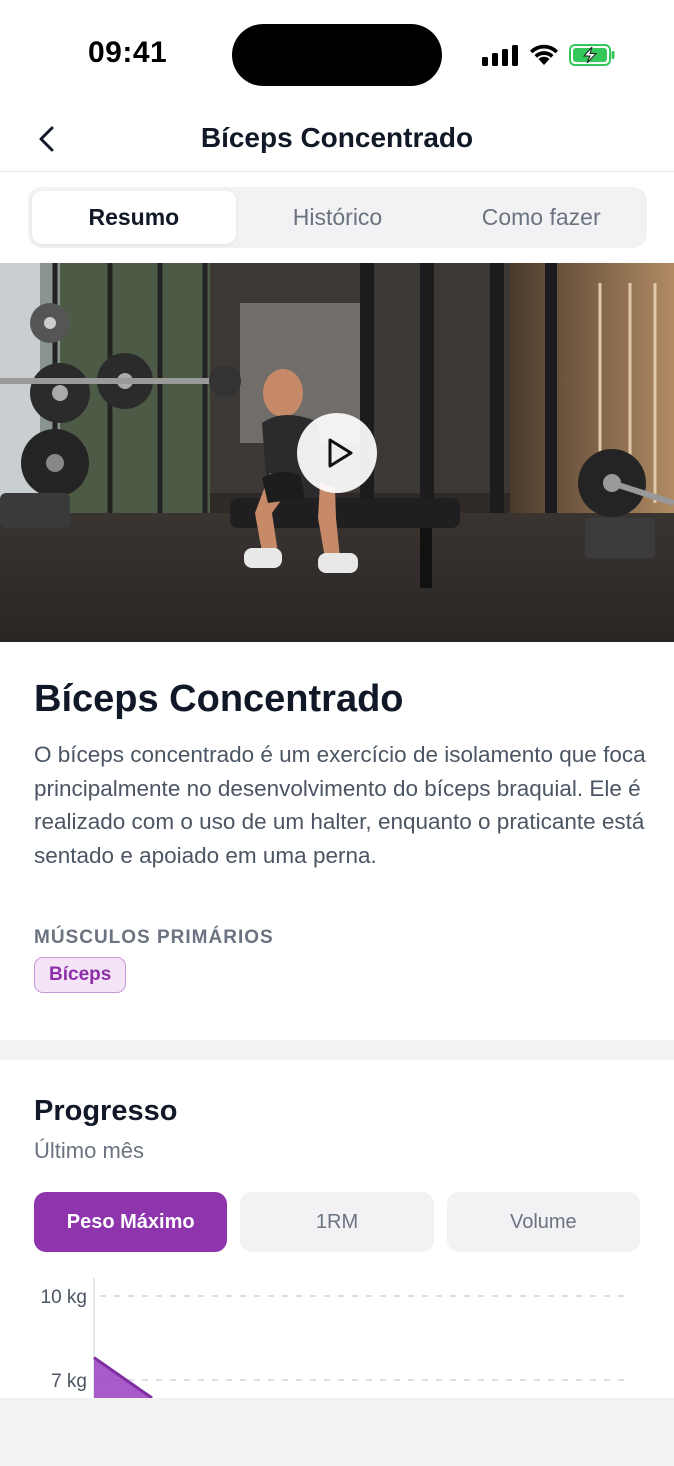 This screenshot has width=674, height=1466. What do you see at coordinates (80, 975) in the screenshot?
I see `muscle-chip-biceps: Bíceps` at bounding box center [80, 975].